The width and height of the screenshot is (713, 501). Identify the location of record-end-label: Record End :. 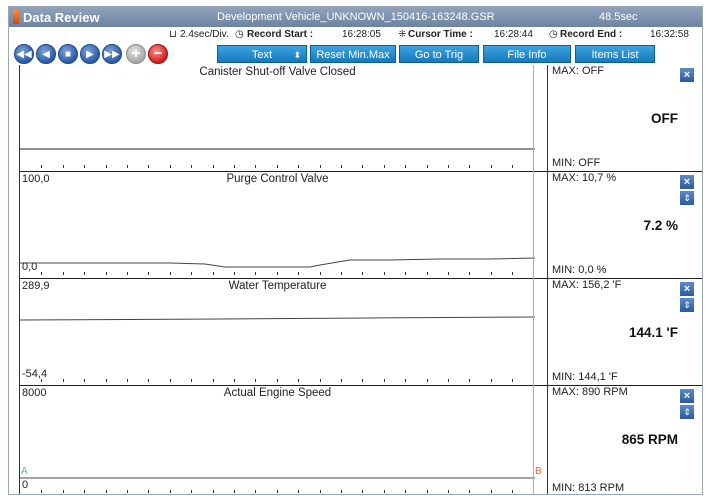
(591, 34).